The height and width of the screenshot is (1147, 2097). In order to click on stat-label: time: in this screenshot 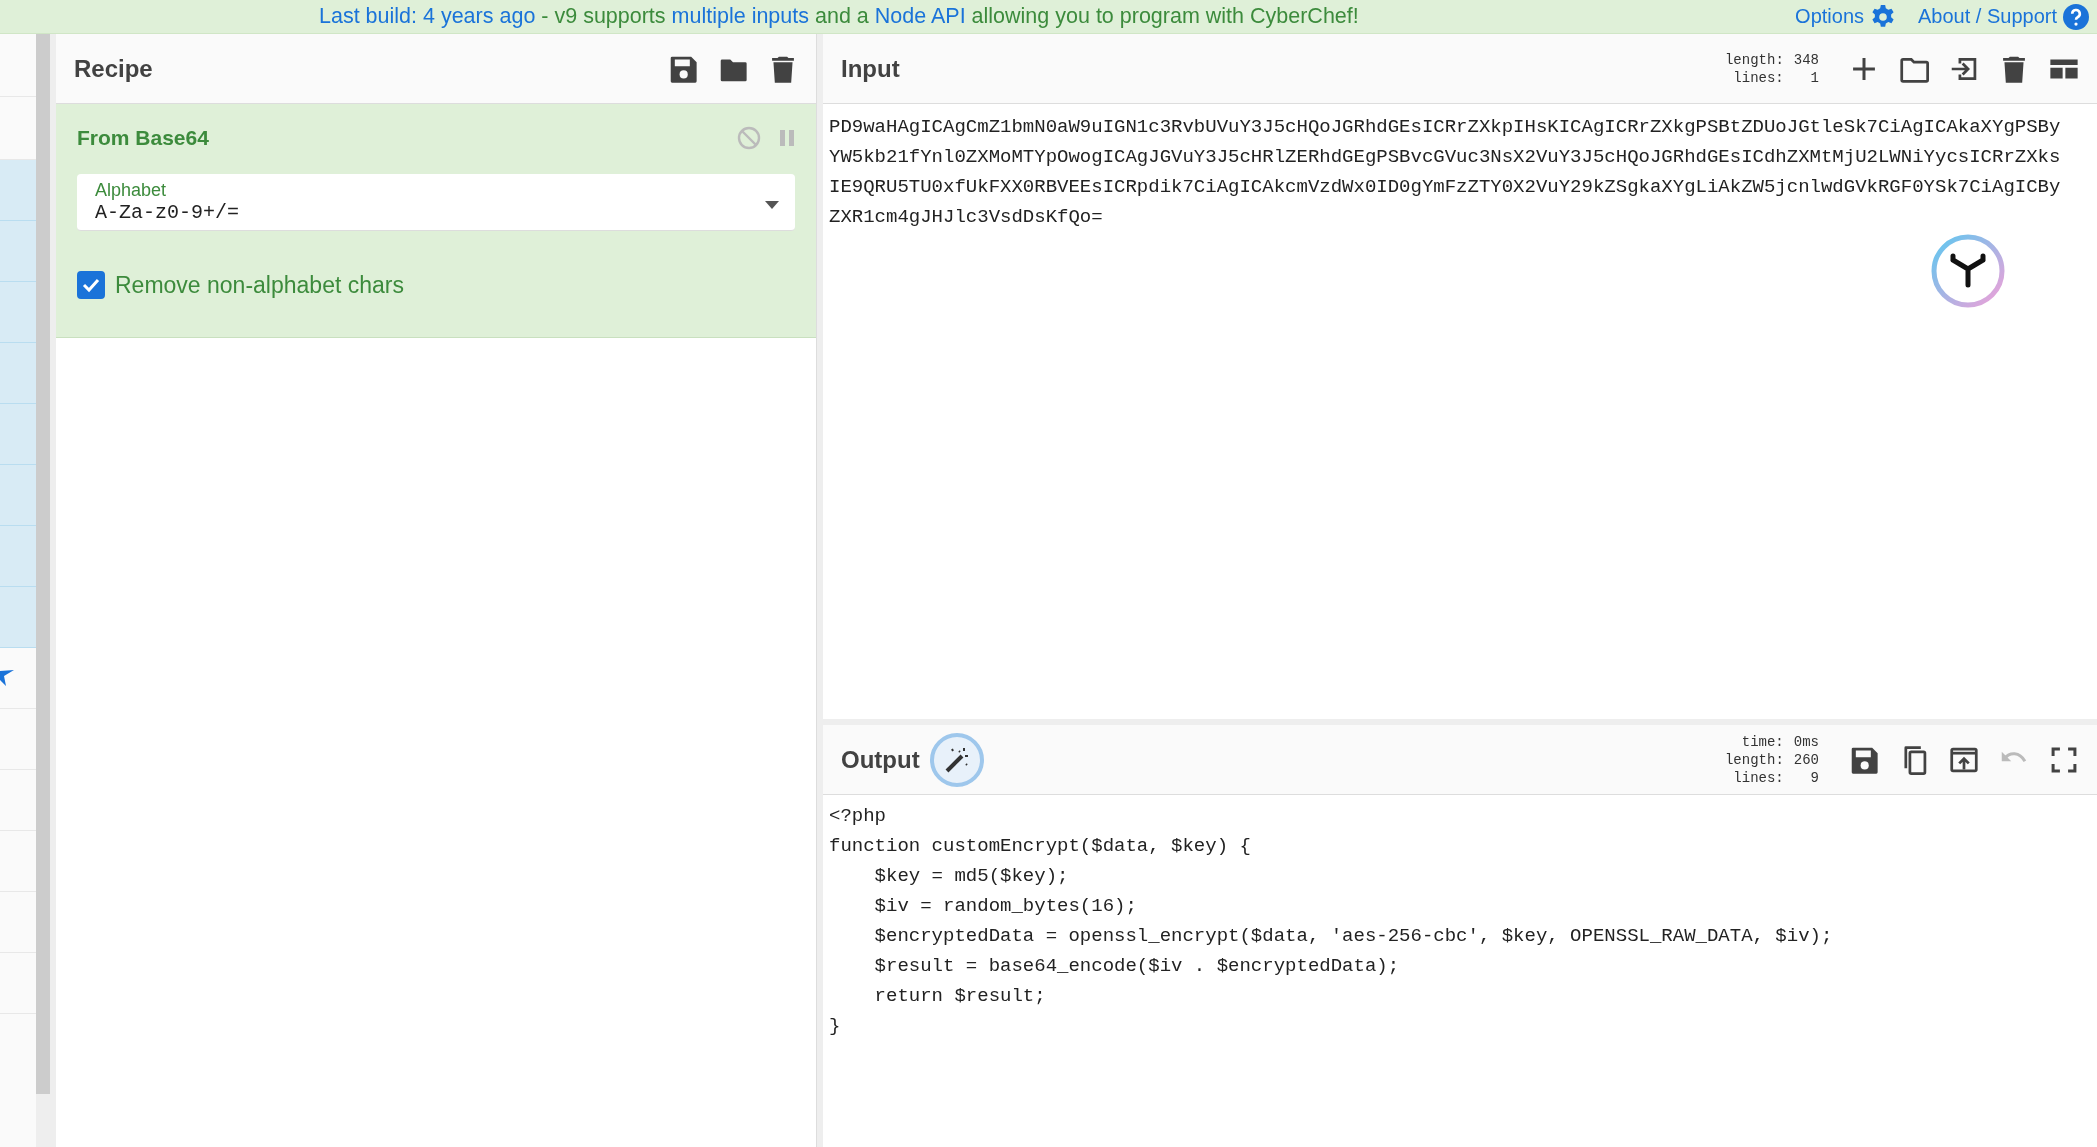, I will do `click(1762, 741)`.